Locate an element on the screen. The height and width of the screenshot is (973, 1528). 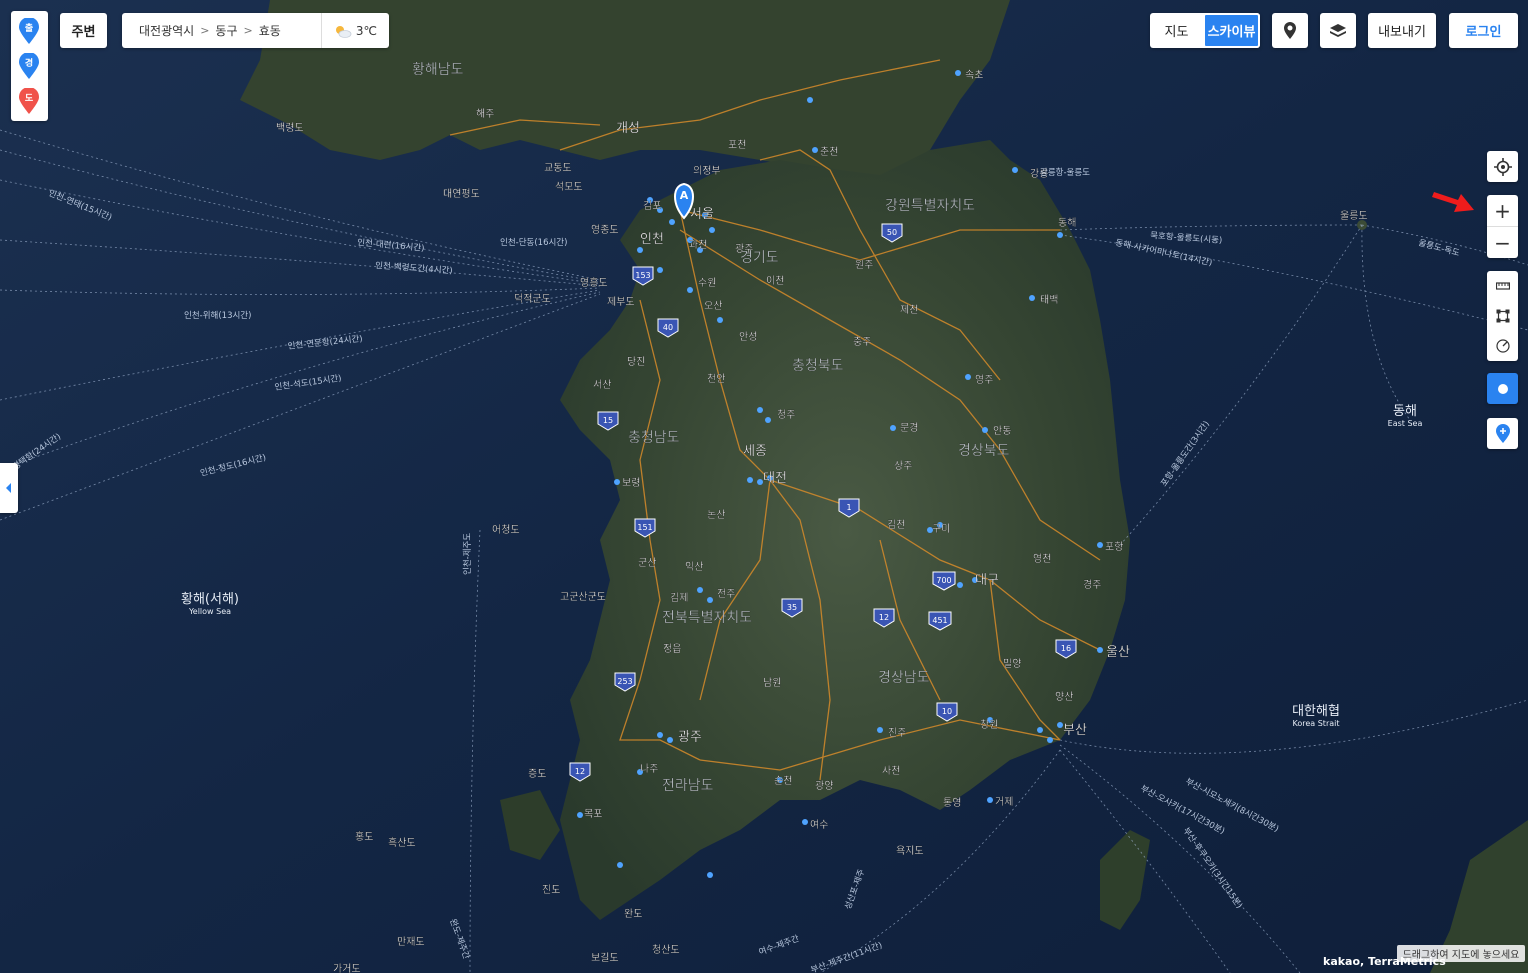
nearby-label: 주변 is located at coordinates (83, 32).